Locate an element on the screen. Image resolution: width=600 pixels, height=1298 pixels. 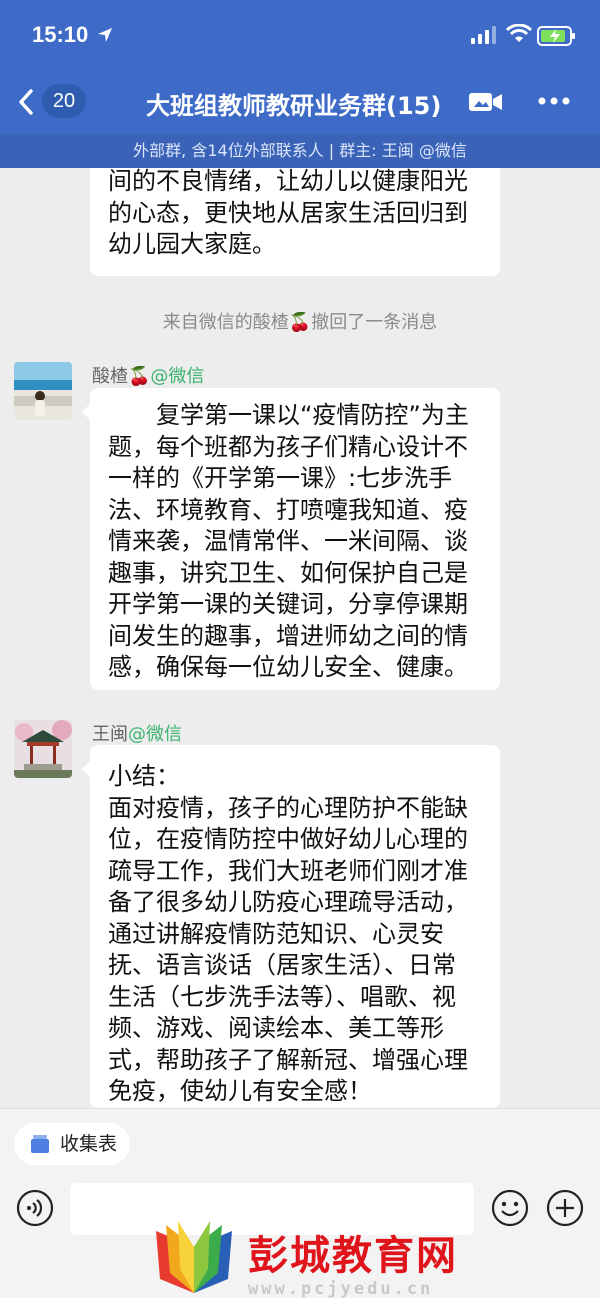
message-line: 复学第一课以“疫情防控”为主 is located at coordinates (288, 415).